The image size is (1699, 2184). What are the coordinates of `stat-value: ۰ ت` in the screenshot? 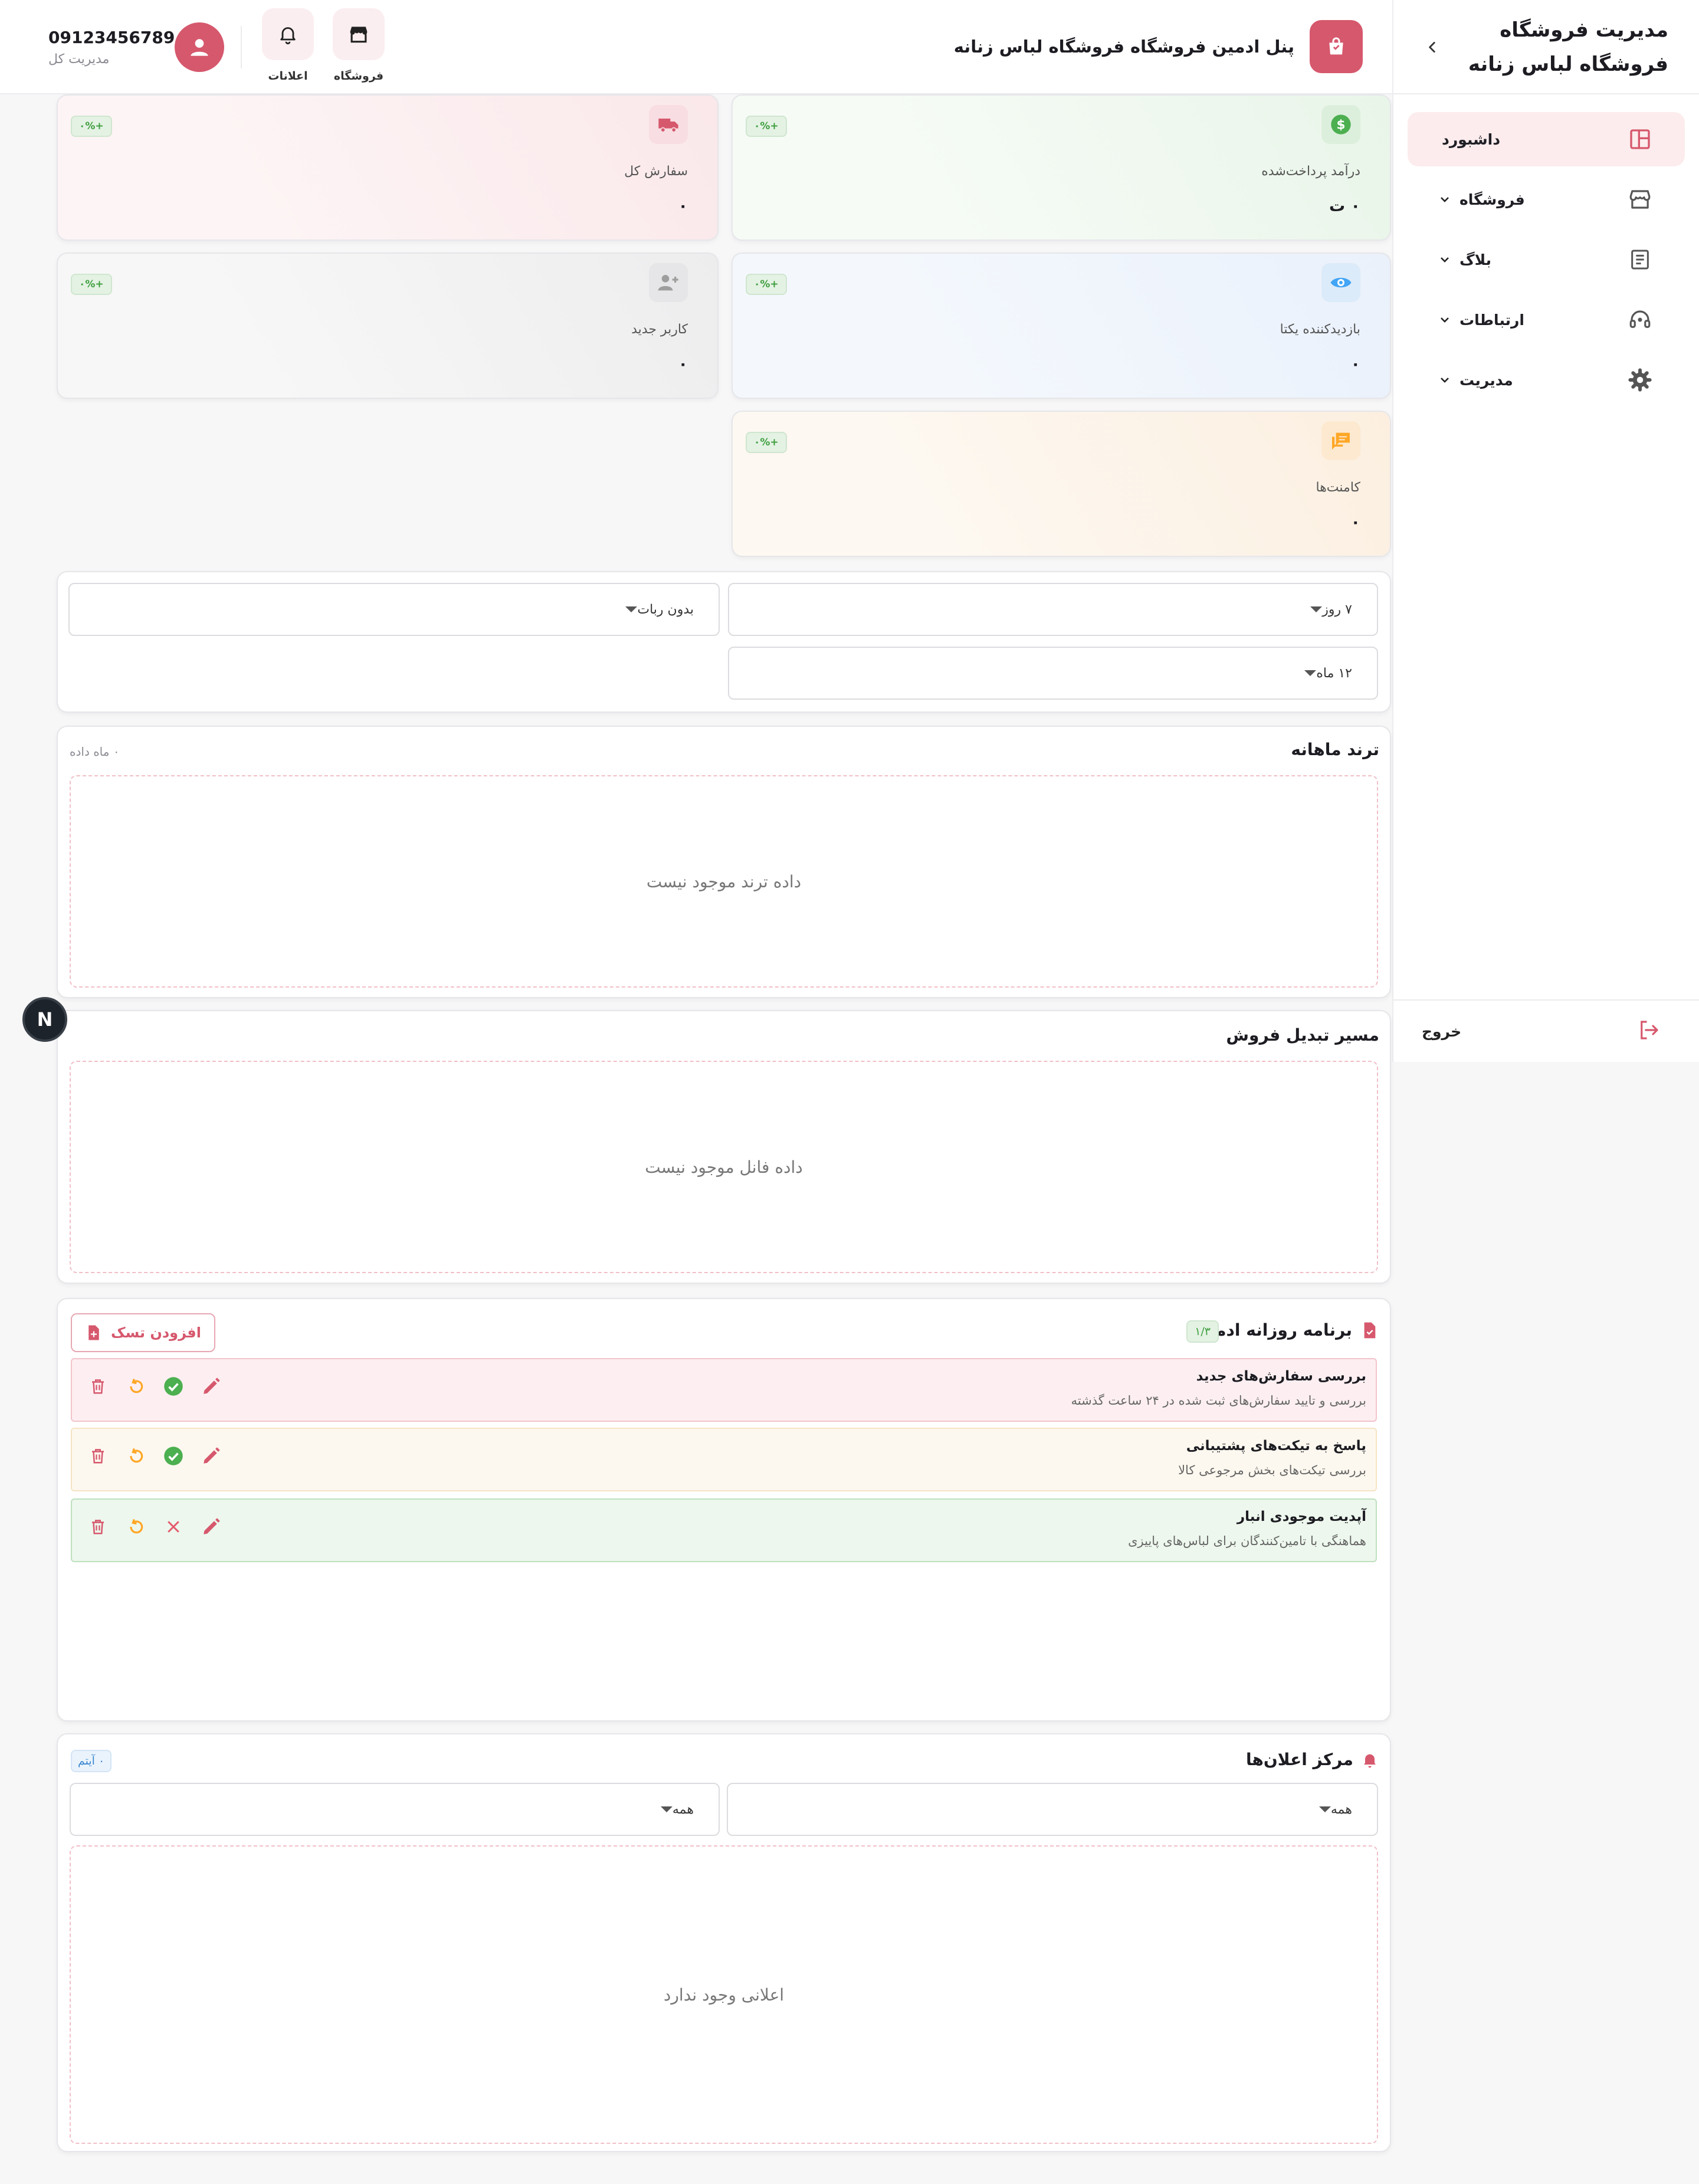 It's located at (1344, 206).